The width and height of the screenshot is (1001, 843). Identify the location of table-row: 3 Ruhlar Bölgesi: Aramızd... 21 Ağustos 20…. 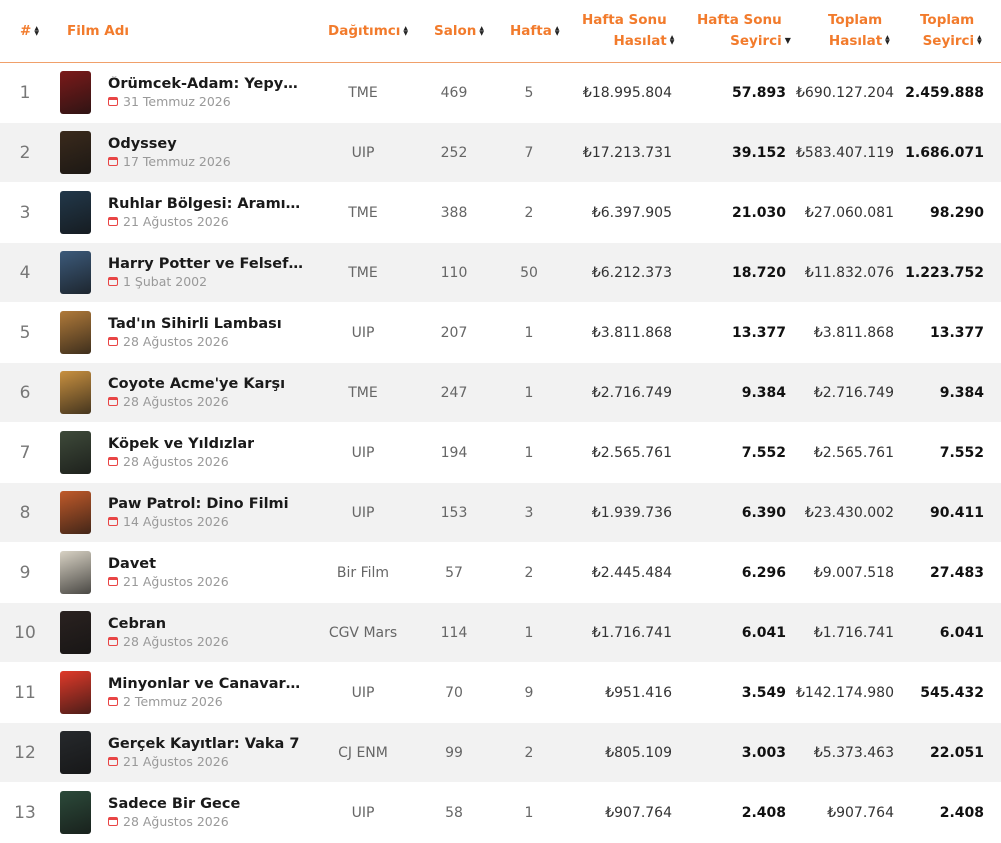
(500, 213).